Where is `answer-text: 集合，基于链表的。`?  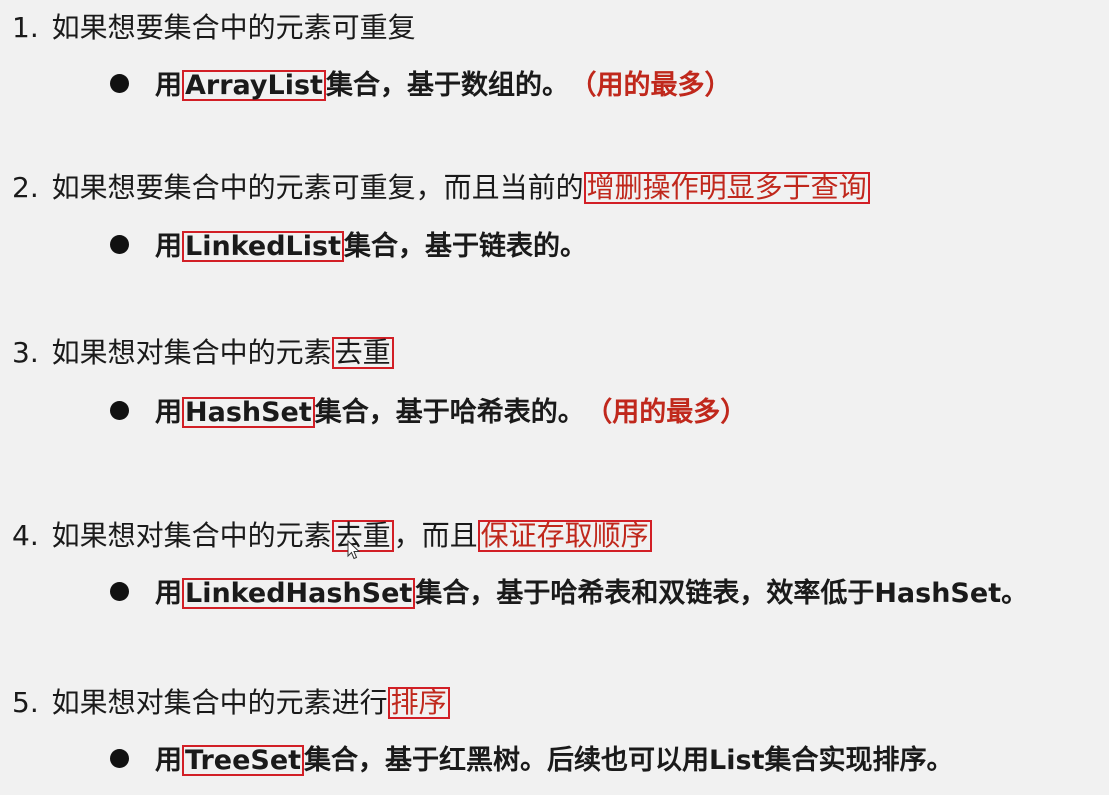 answer-text: 集合，基于链表的。 is located at coordinates (465, 246).